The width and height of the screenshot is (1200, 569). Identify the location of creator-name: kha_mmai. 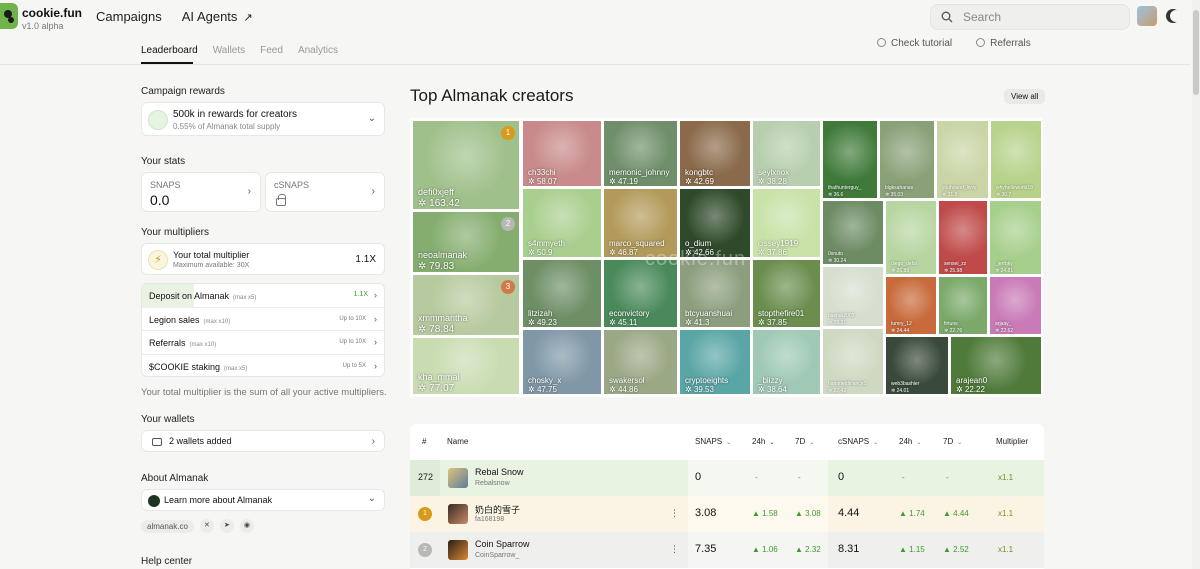
(439, 377).